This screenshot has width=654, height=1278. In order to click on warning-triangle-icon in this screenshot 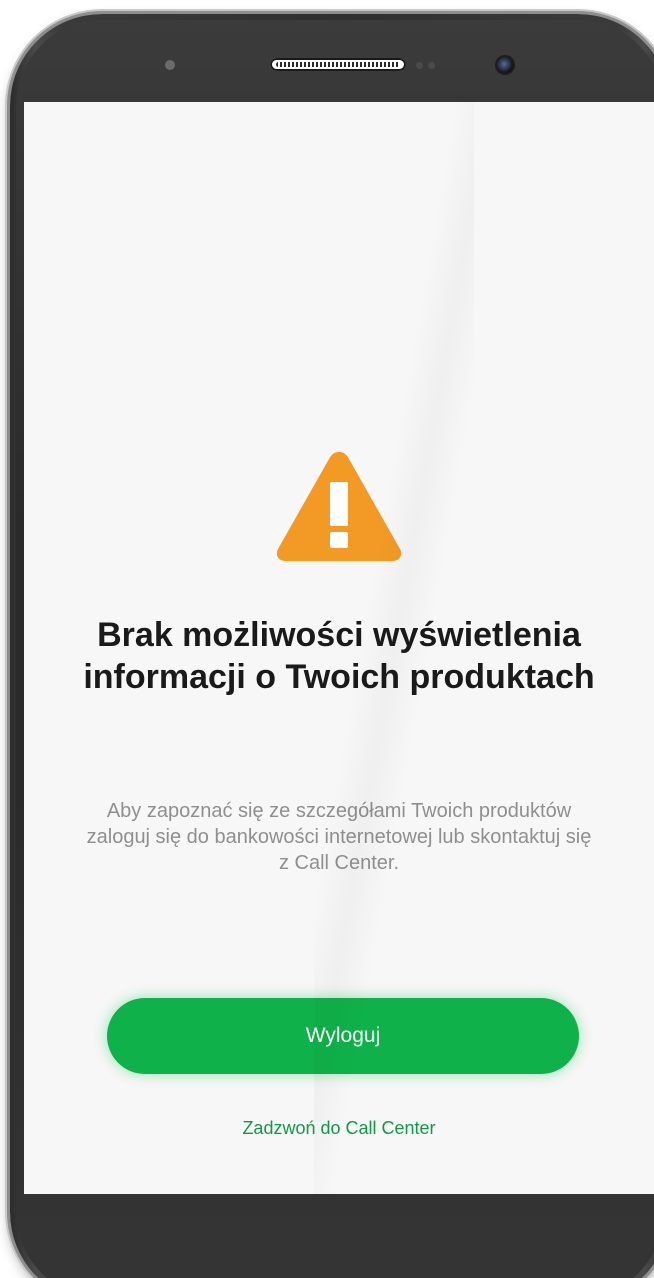, I will do `click(339, 506)`.